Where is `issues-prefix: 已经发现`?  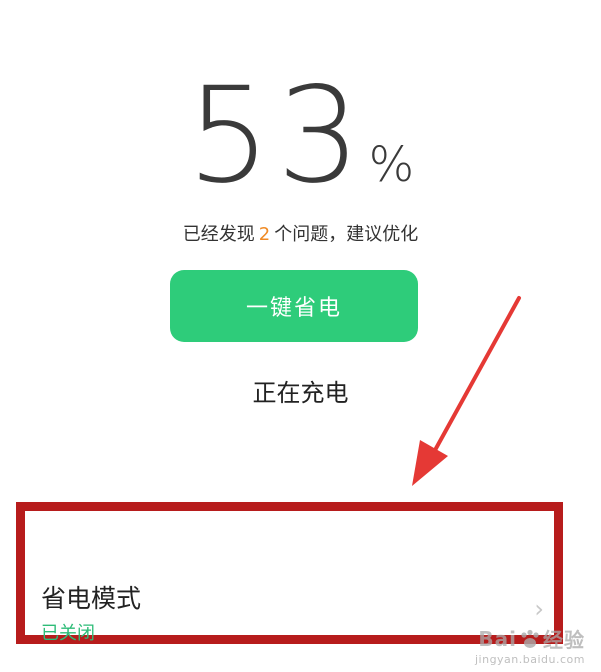
issues-prefix: 已经发现 is located at coordinates (218, 234).